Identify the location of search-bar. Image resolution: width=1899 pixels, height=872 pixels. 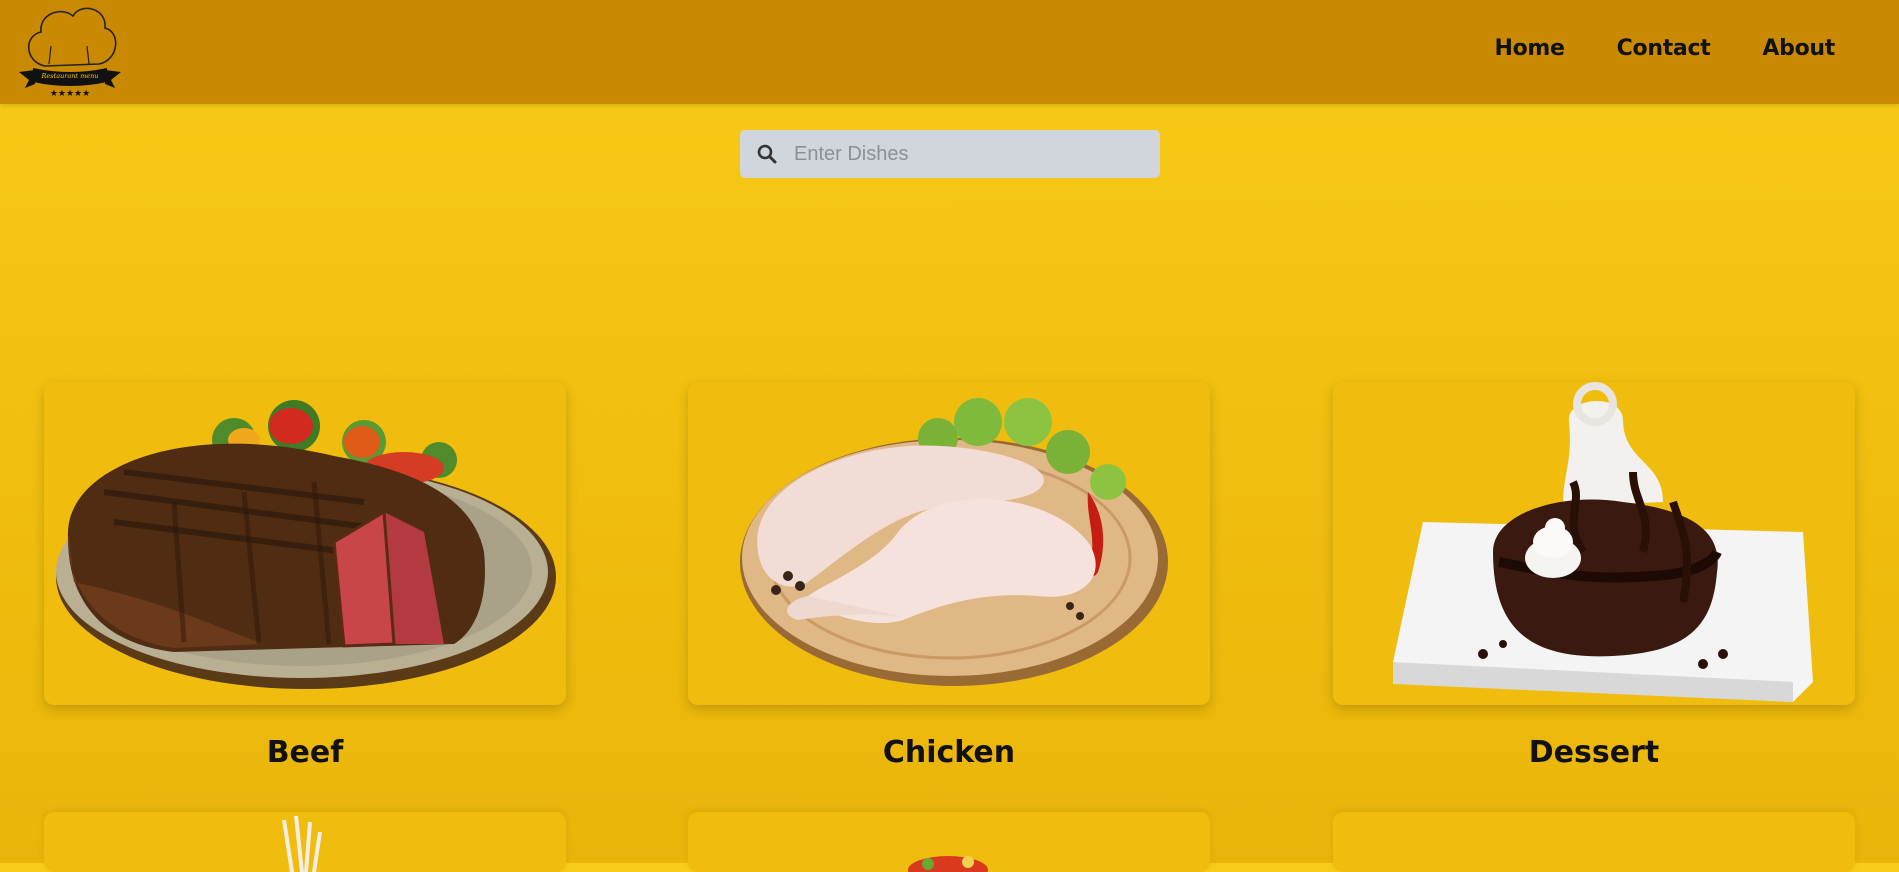
(950, 154).